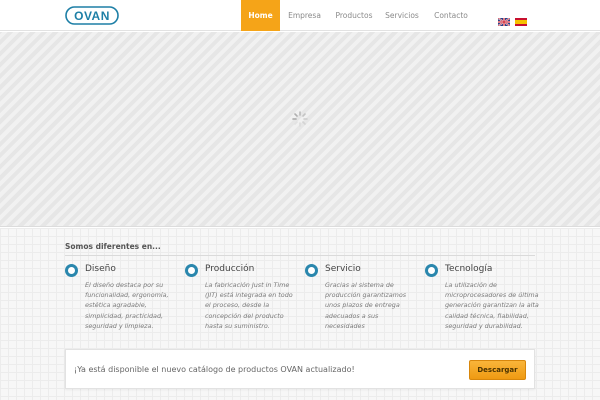 The width and height of the screenshot is (600, 400). Describe the element at coordinates (100, 269) in the screenshot. I see `feature-title: Diseño` at that location.